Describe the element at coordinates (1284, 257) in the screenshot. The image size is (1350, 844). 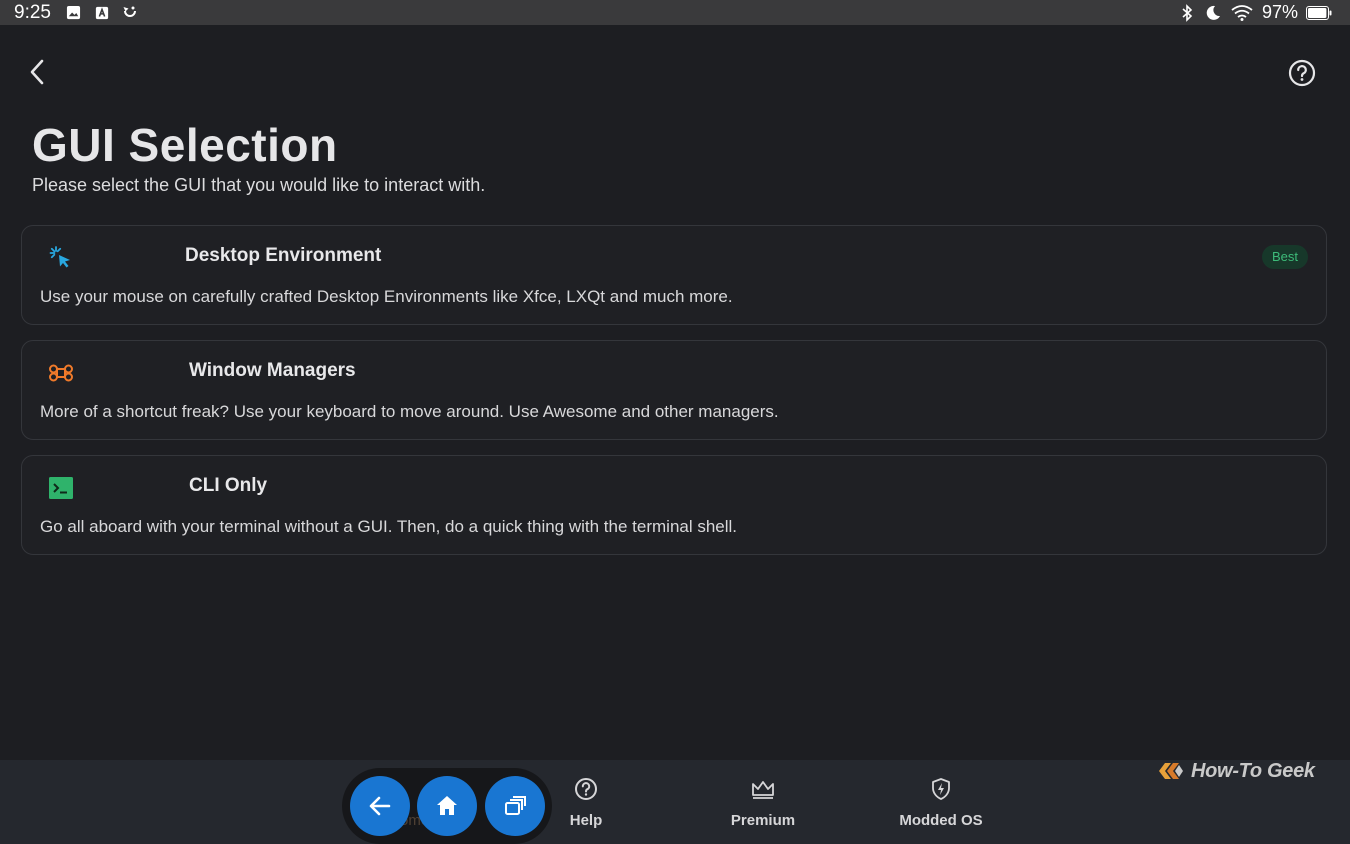
I see `best-badge: Best` at that location.